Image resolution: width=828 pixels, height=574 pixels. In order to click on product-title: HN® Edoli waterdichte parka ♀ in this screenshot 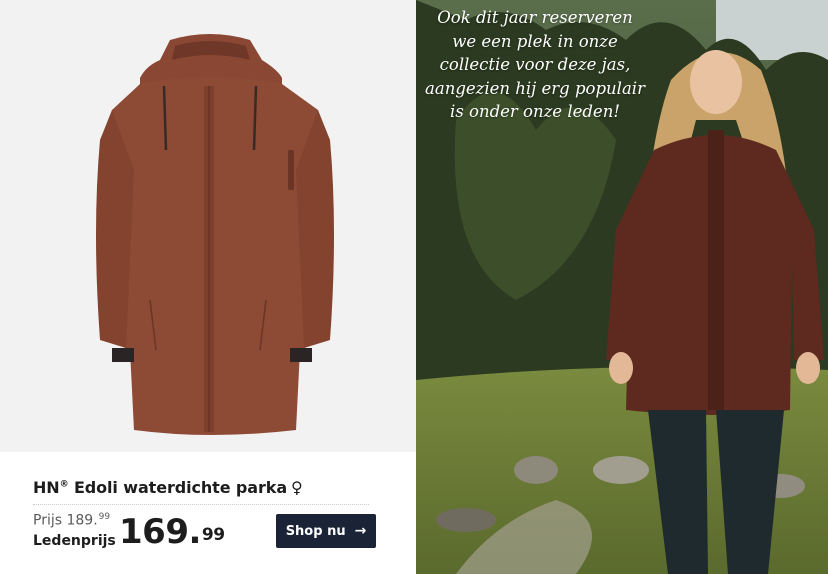, I will do `click(168, 487)`.